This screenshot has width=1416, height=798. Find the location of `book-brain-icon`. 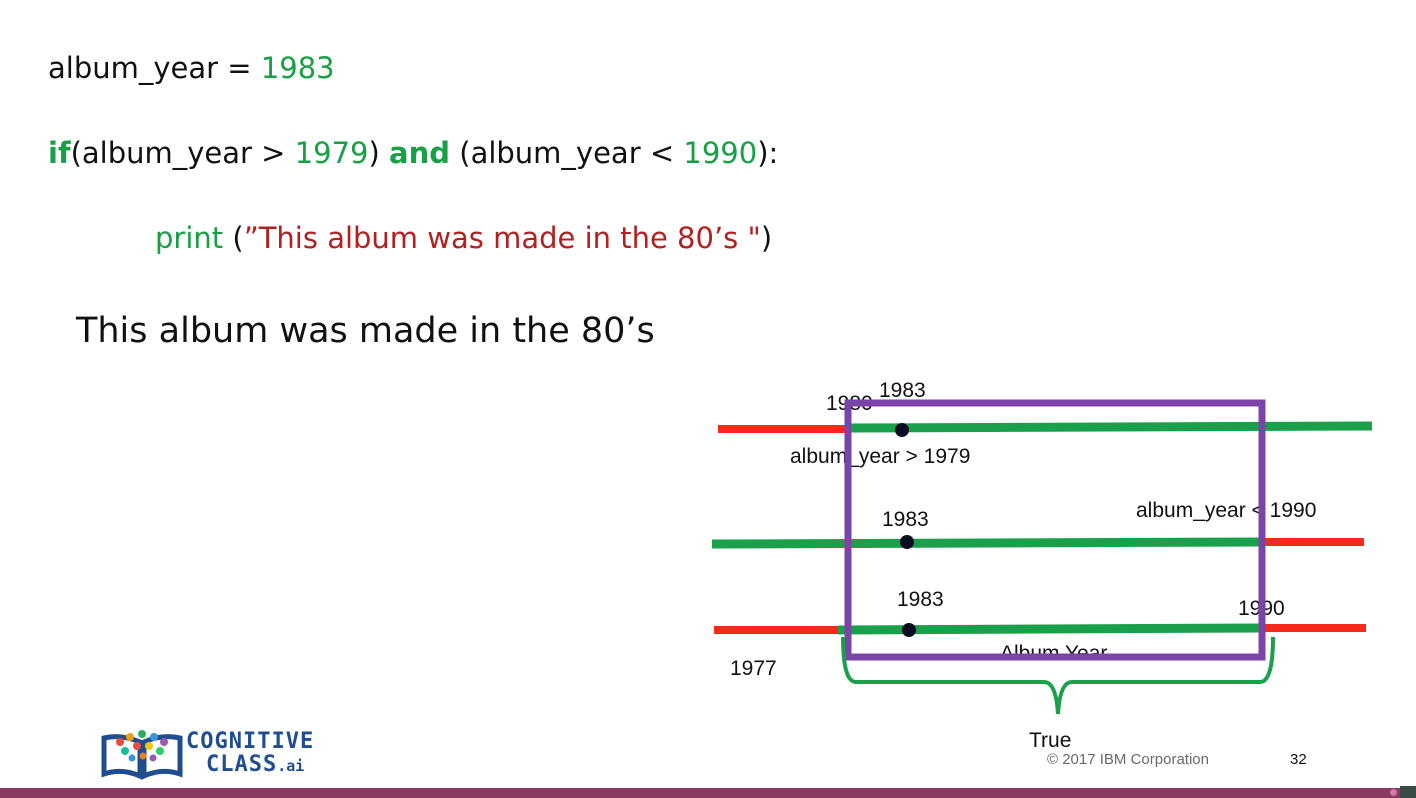

book-brain-icon is located at coordinates (142, 755).